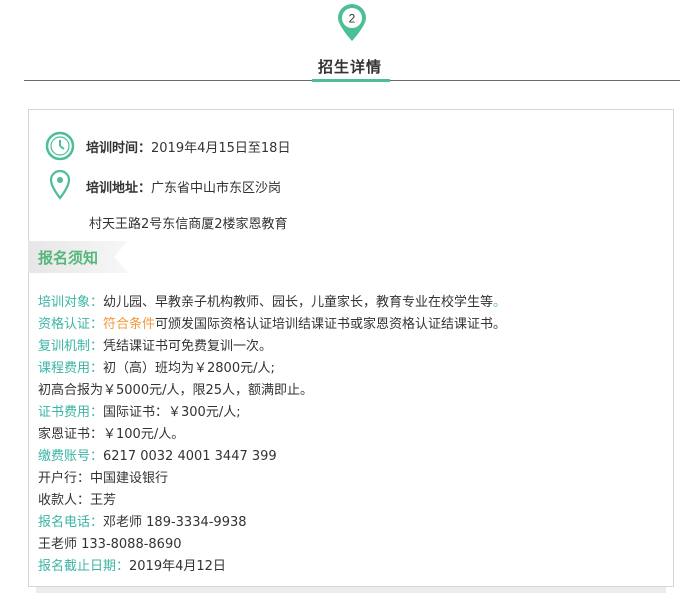  What do you see at coordinates (331, 324) in the screenshot?
I see `cert-value: 可颁发国际资格认证培训结课证书或家恩资格认证结课证书。` at bounding box center [331, 324].